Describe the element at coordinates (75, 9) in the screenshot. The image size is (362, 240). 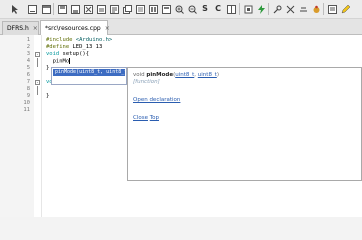
I see `save-all-icon` at that location.